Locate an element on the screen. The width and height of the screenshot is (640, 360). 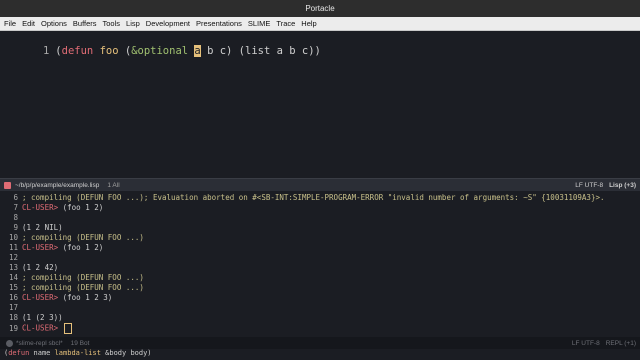
echo-text: name is located at coordinates (42, 353).